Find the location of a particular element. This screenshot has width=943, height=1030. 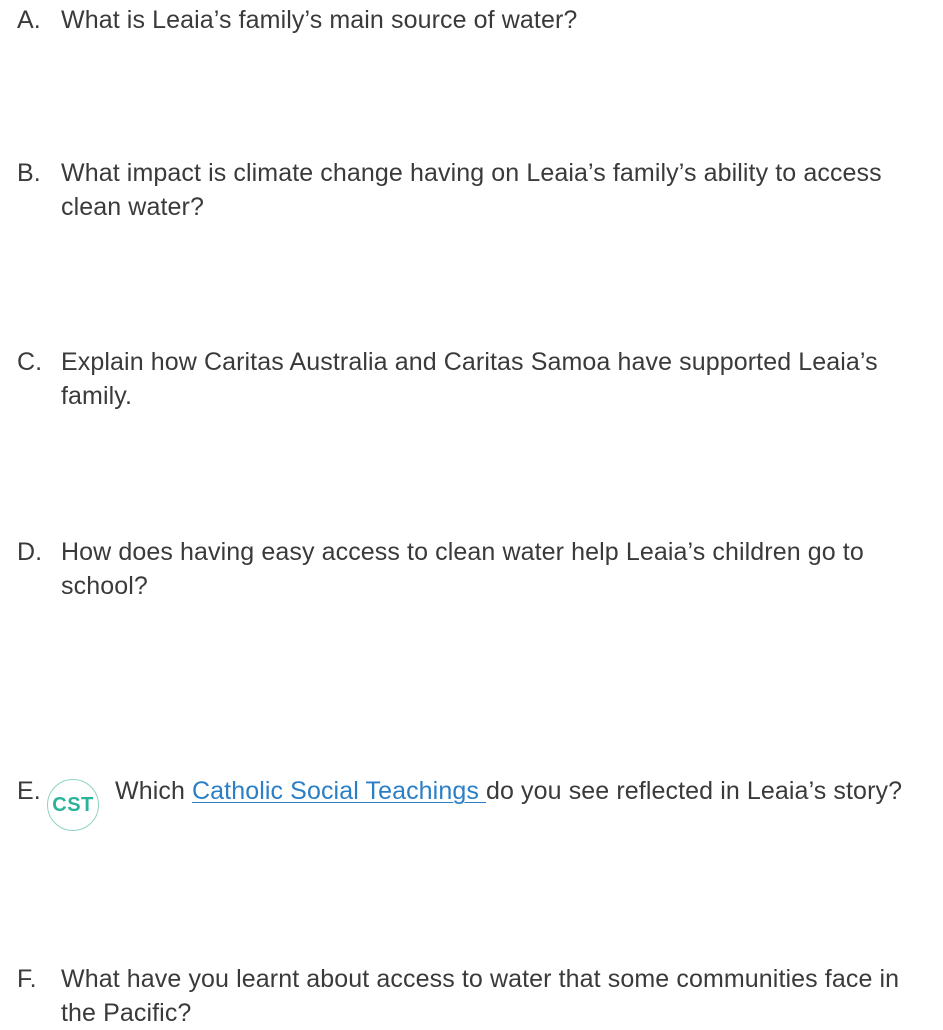

question-text-after-link: do you see reflected in Leaia’s story? is located at coordinates (694, 791).